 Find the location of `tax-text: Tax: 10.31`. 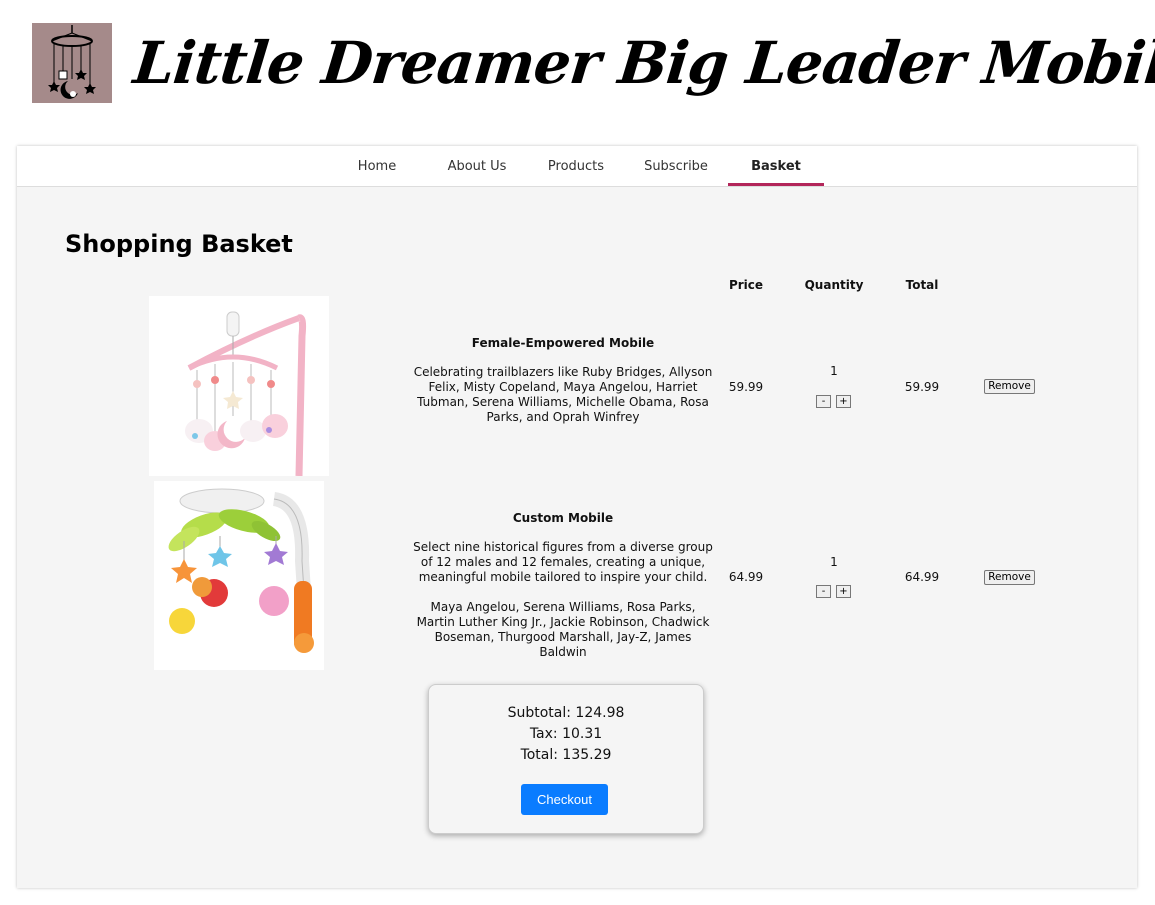

tax-text: Tax: 10.31 is located at coordinates (566, 734).